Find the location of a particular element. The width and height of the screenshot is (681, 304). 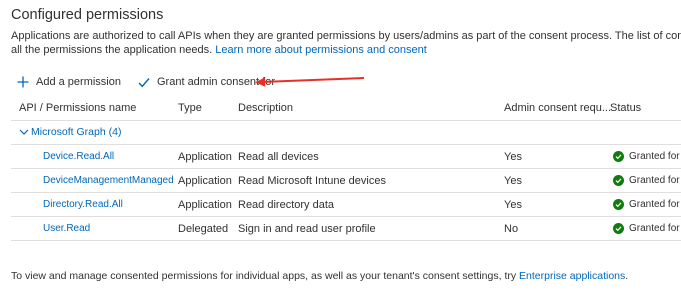

learn-more-link: Learn more about permissions and consent is located at coordinates (321, 50).